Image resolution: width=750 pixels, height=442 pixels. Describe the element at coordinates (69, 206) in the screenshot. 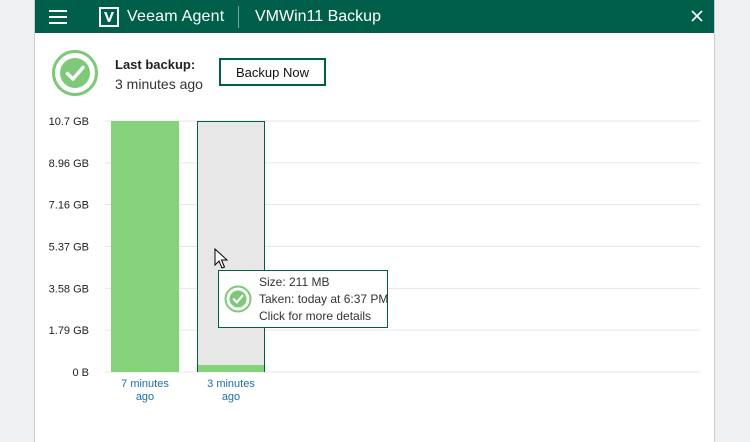

I see `y-tick-label: 7.16 GB` at that location.